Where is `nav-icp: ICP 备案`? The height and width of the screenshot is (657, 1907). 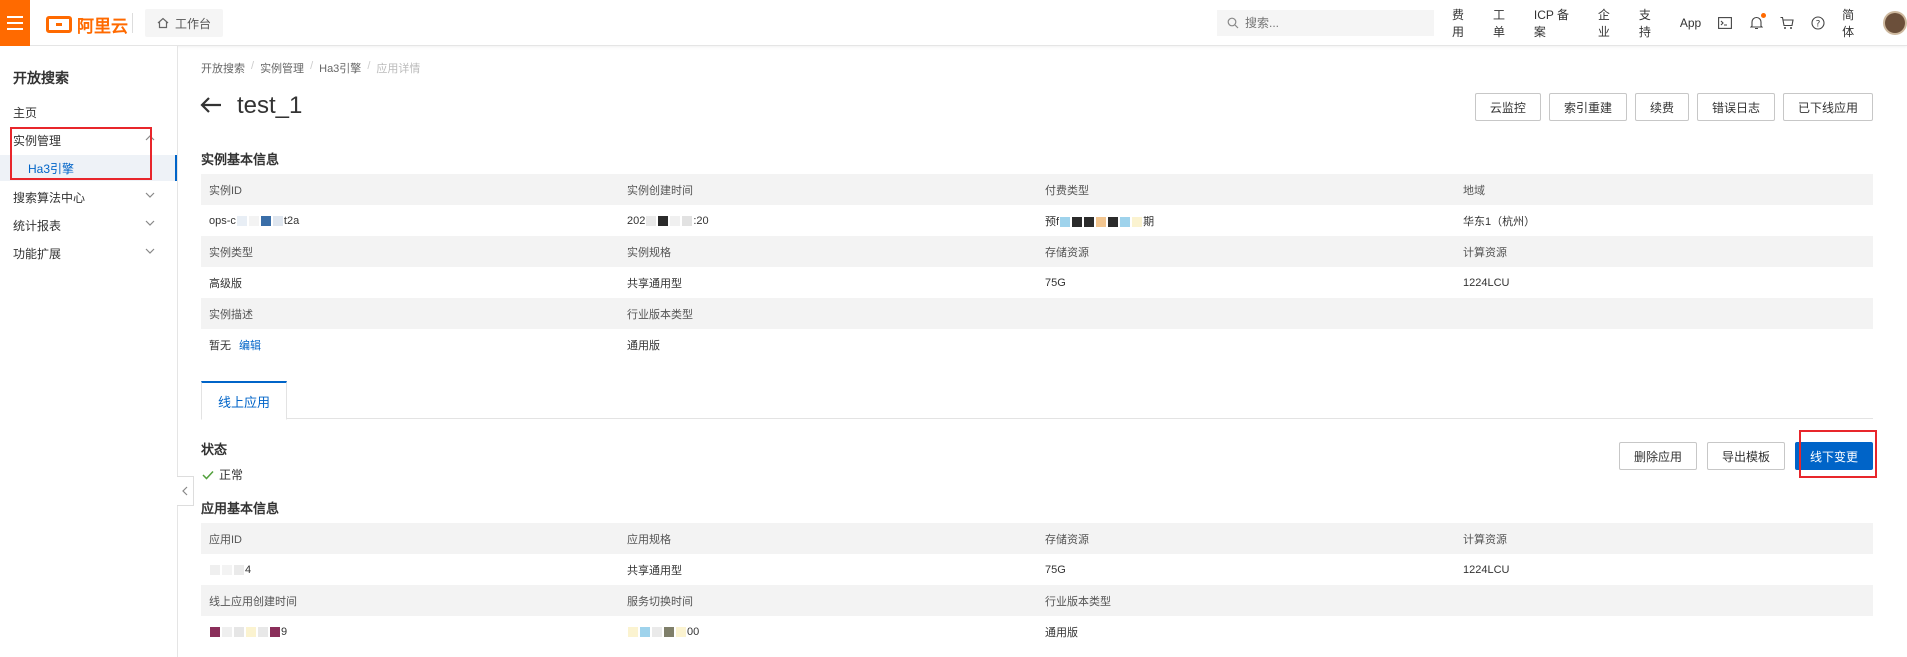 nav-icp: ICP 备案 is located at coordinates (1557, 23).